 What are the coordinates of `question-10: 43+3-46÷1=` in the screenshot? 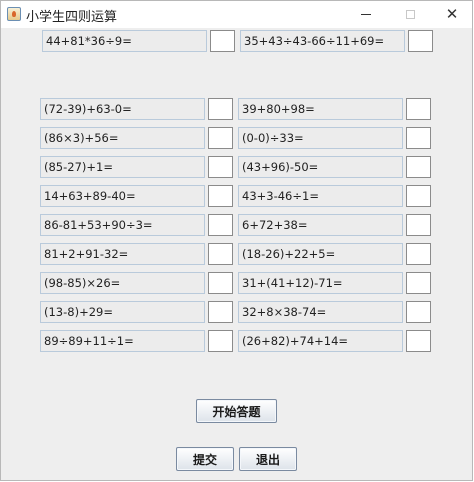 It's located at (320, 196).